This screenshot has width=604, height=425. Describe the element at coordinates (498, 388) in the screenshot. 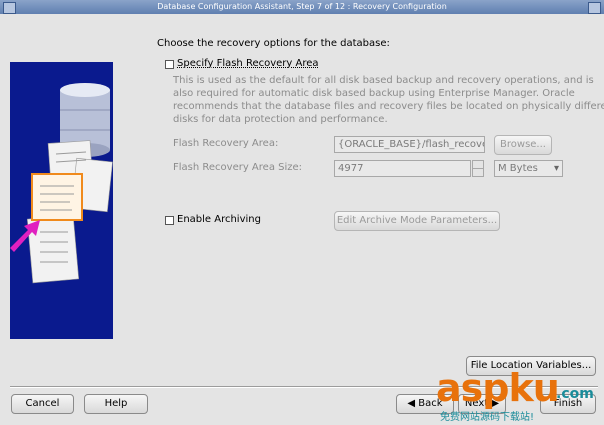

I see `watermark-brand: aspku` at that location.